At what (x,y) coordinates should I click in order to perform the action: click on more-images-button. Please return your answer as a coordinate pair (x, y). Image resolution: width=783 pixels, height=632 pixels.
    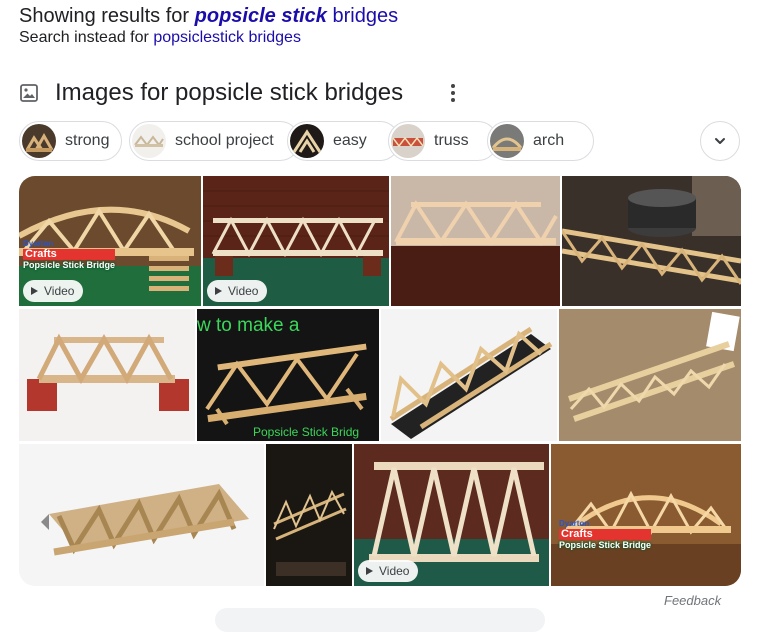
    Looking at the image, I should click on (380, 620).